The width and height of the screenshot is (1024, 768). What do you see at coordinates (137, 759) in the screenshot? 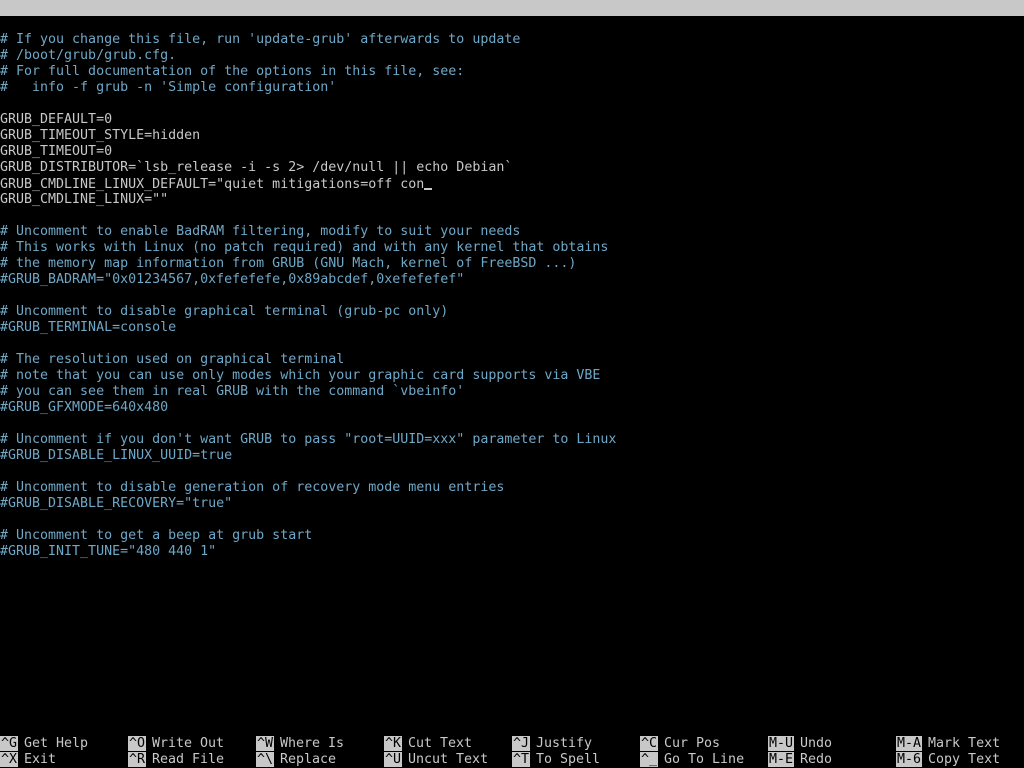
I see `shortcut-key: ^R` at bounding box center [137, 759].